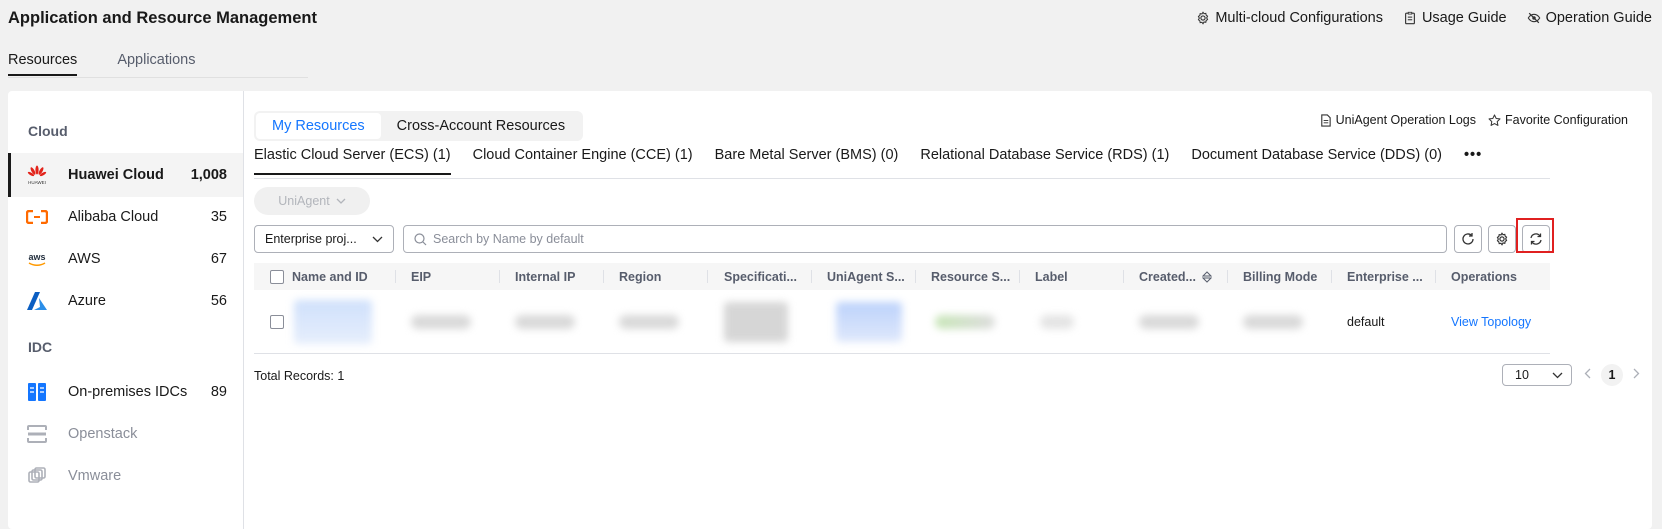  What do you see at coordinates (807, 161) in the screenshot?
I see `tab-bms: Bare Metal Server (BMS) (0)` at bounding box center [807, 161].